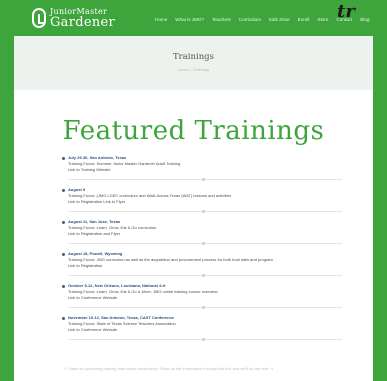 The image size is (387, 381). Describe the element at coordinates (304, 19) in the screenshot. I see `menu-item-enroll: Enroll` at that location.